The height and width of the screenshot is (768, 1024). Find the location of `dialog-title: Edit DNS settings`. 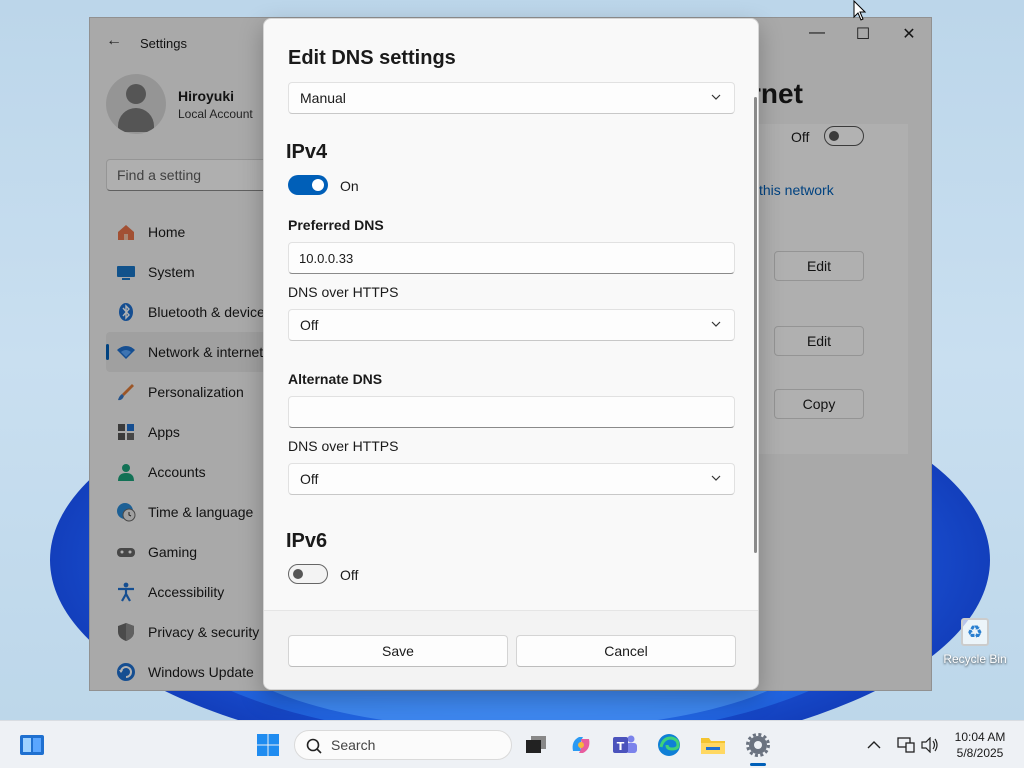

dialog-title: Edit DNS settings is located at coordinates (372, 58).